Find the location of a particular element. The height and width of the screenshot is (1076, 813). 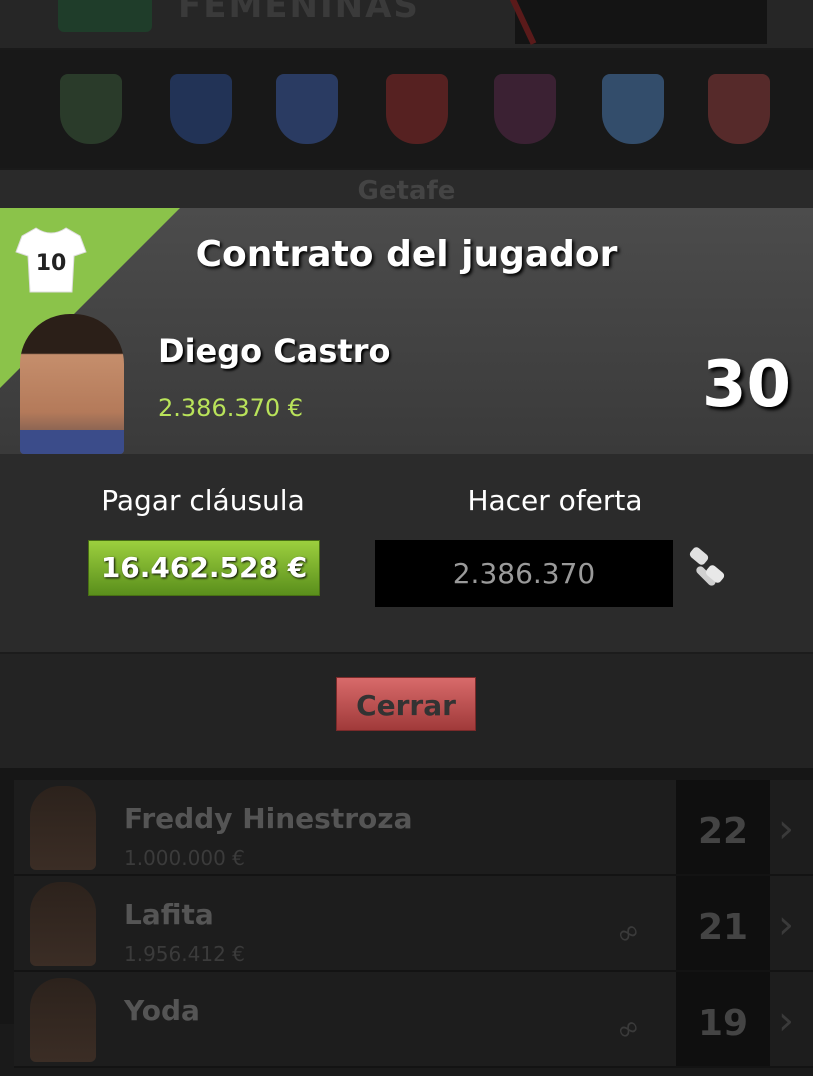

getafe-crest-icon is located at coordinates (307, 109).